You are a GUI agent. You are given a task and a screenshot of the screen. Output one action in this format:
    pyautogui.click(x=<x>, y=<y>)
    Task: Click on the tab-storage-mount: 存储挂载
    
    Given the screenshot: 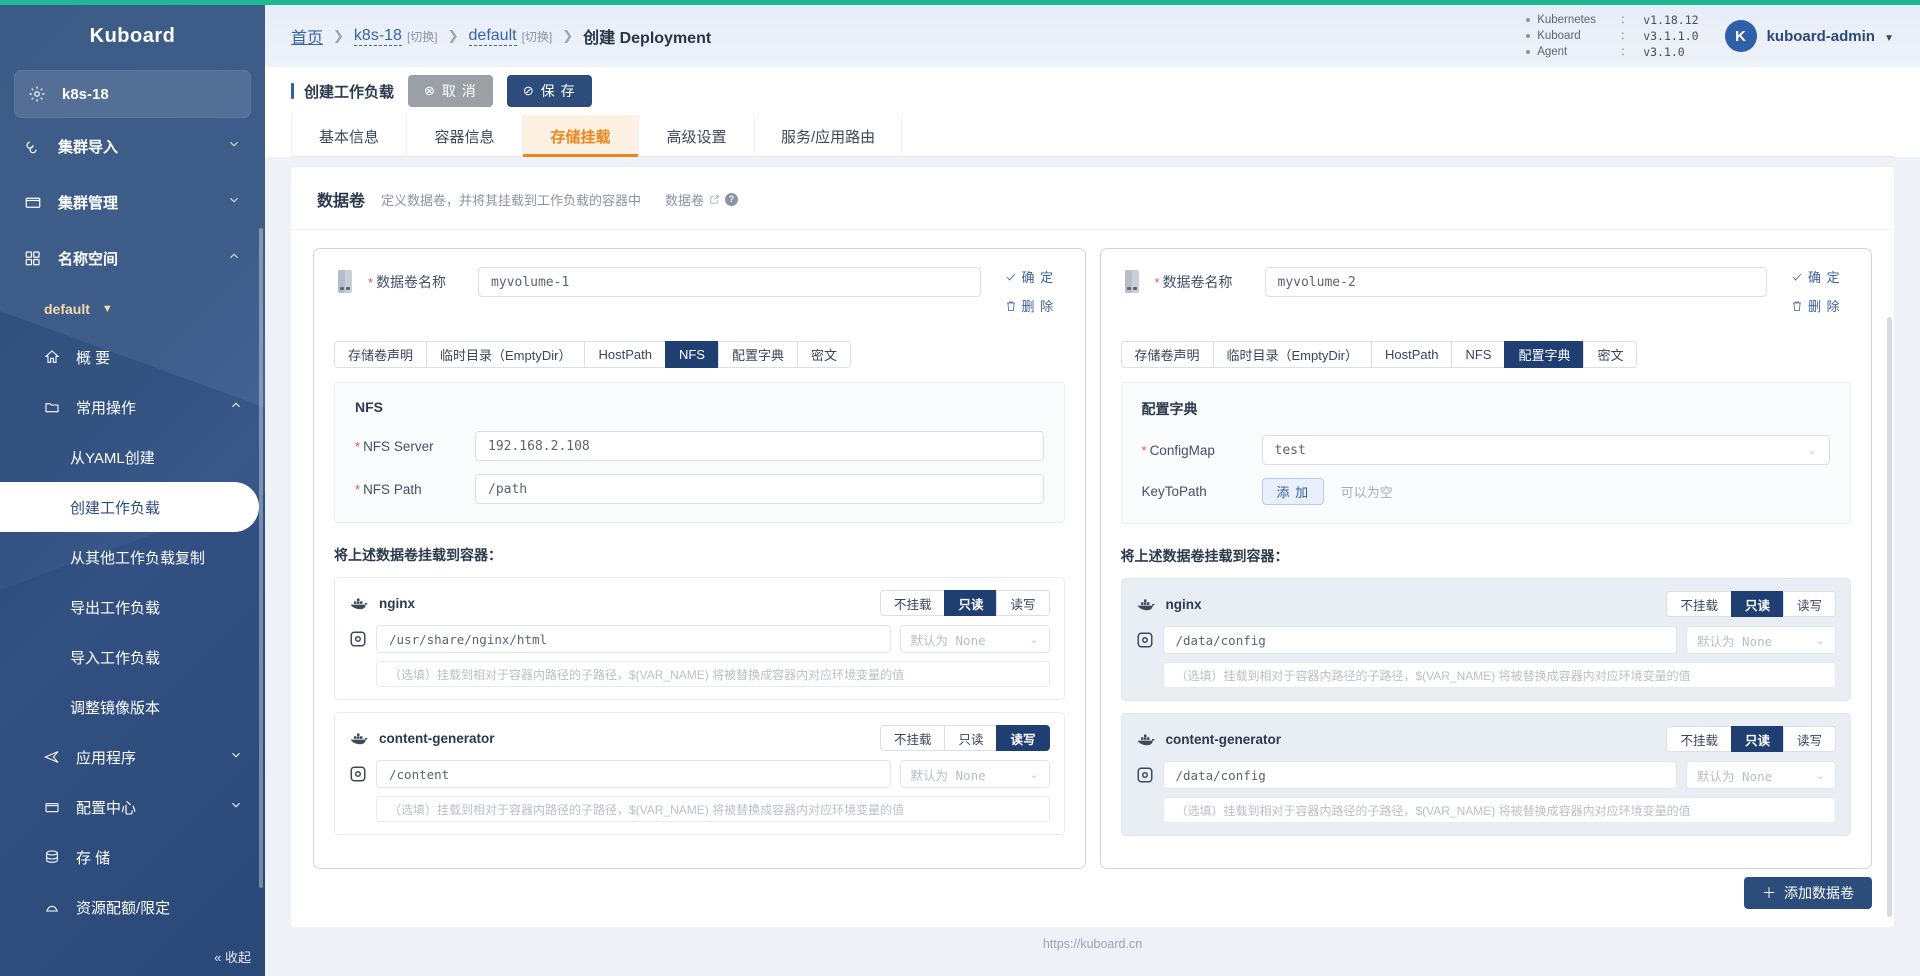 What is the action you would take?
    pyautogui.click(x=581, y=136)
    